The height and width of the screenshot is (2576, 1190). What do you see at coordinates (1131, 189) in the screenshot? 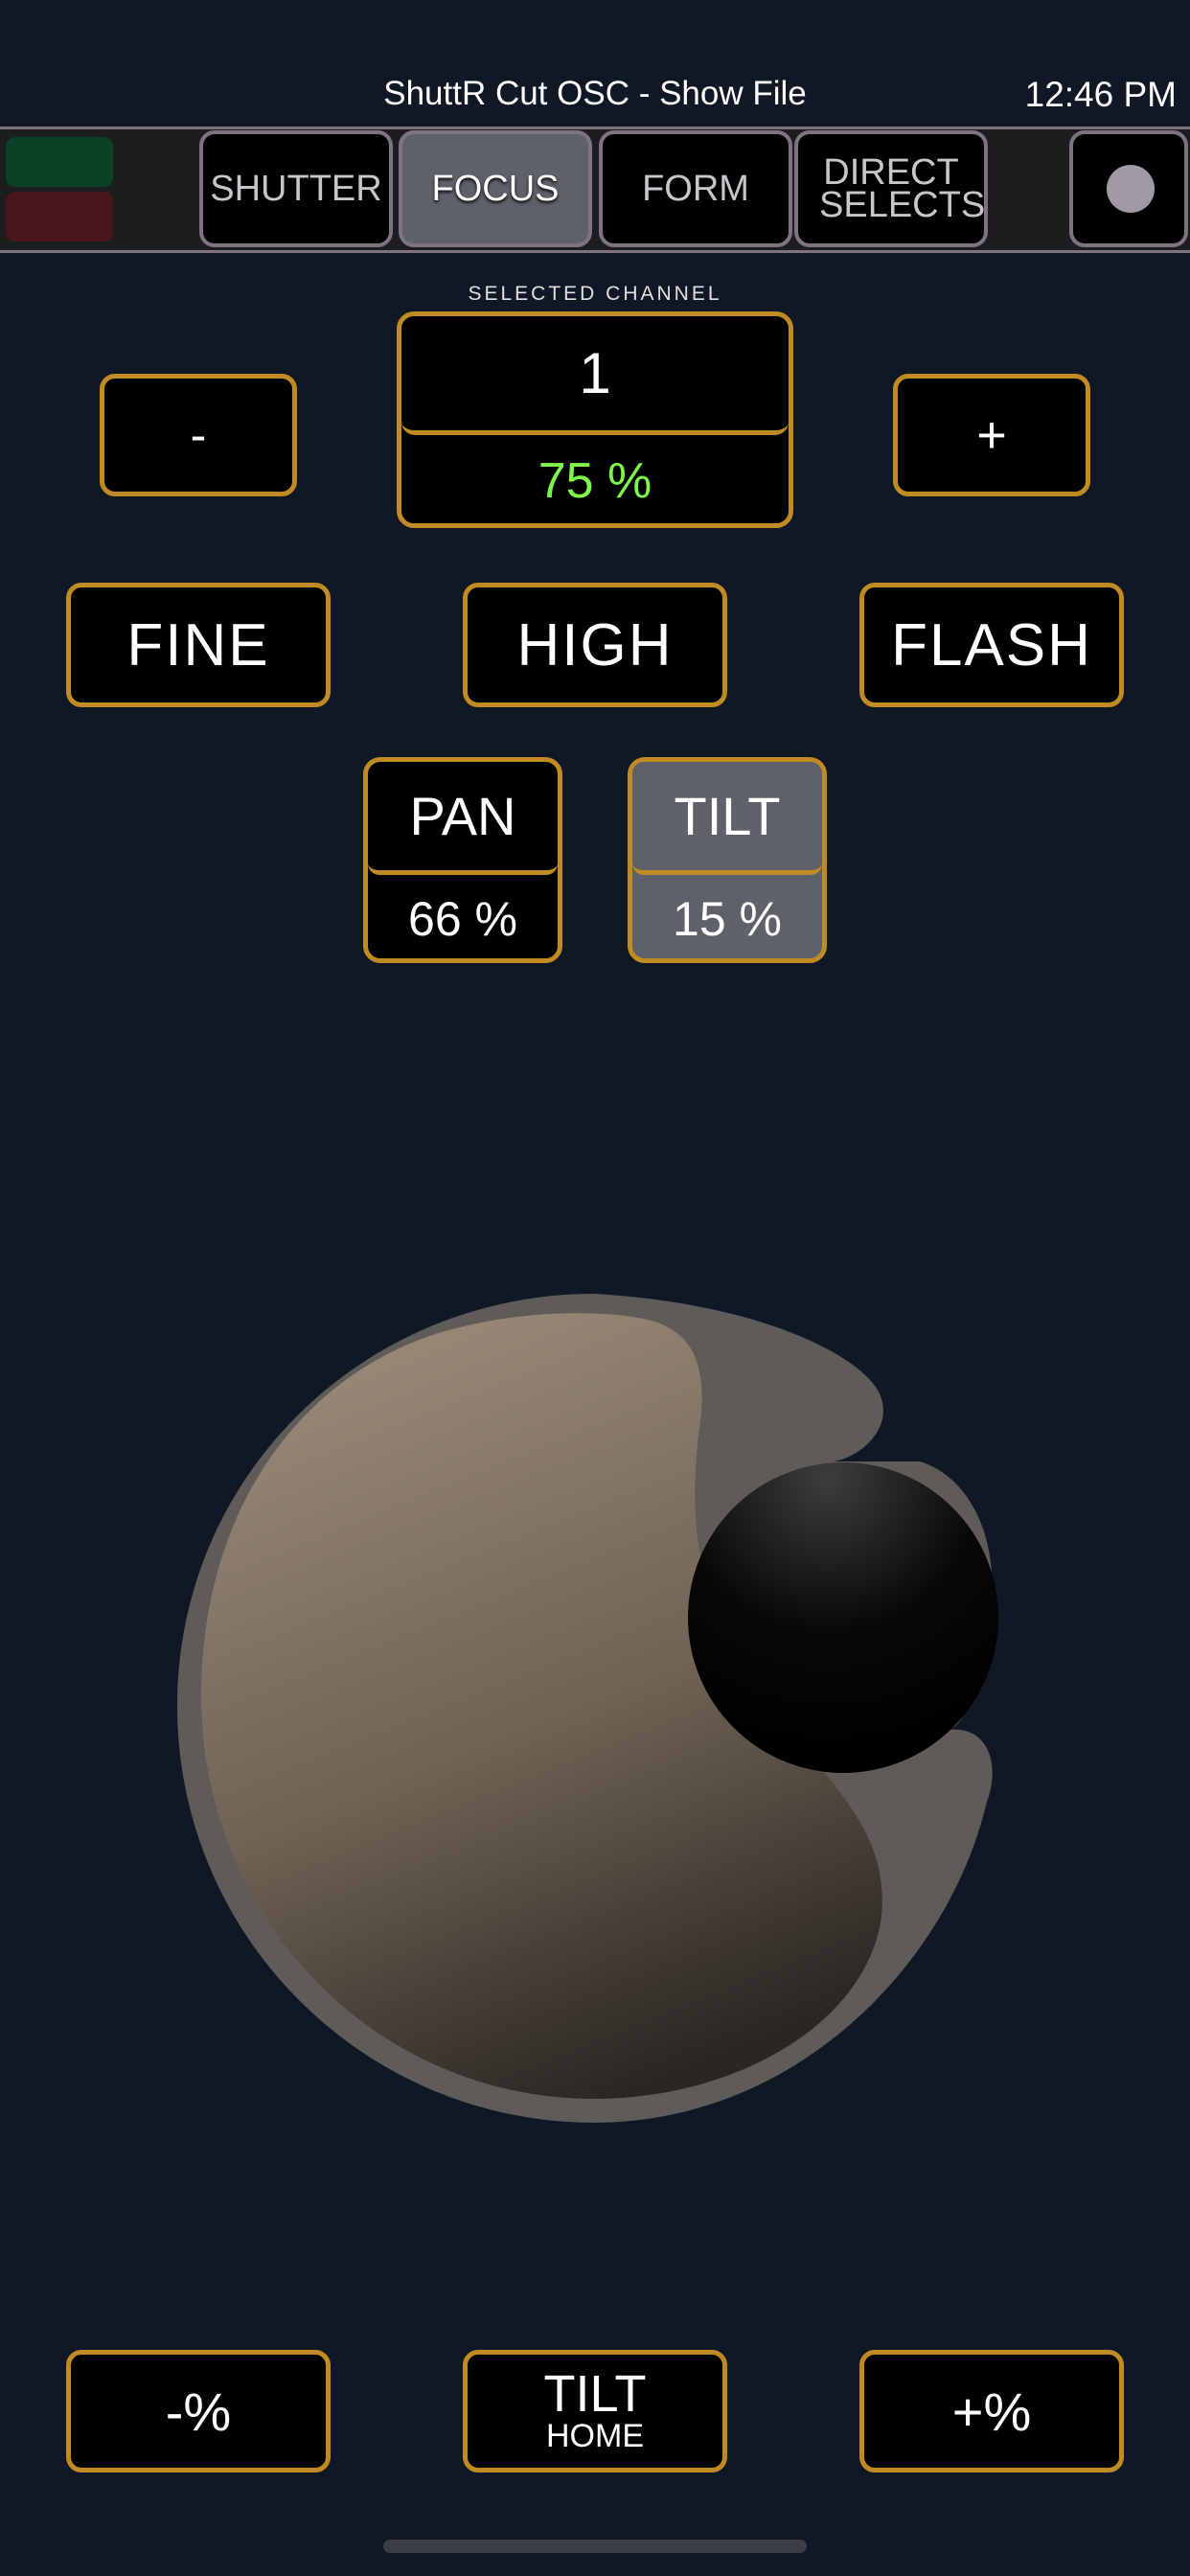
I see `record-dot-icon` at bounding box center [1131, 189].